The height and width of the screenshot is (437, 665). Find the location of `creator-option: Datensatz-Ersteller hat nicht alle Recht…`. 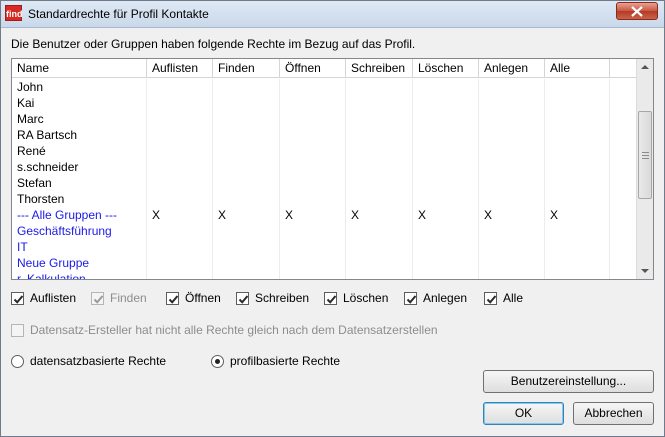

creator-option: Datensatz-Ersteller hat nicht alle Recht… is located at coordinates (224, 330).